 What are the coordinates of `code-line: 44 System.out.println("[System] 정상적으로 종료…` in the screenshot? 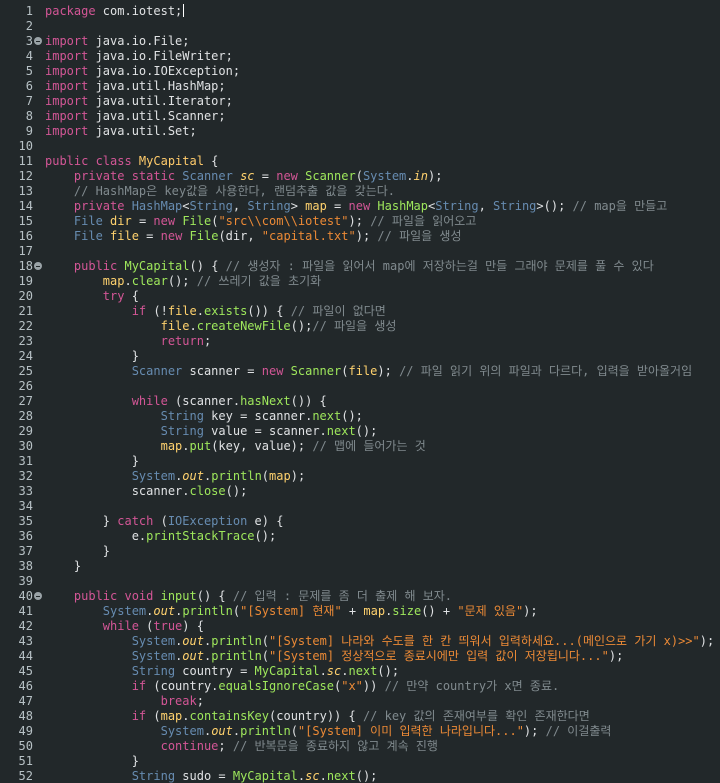 It's located at (360, 656).